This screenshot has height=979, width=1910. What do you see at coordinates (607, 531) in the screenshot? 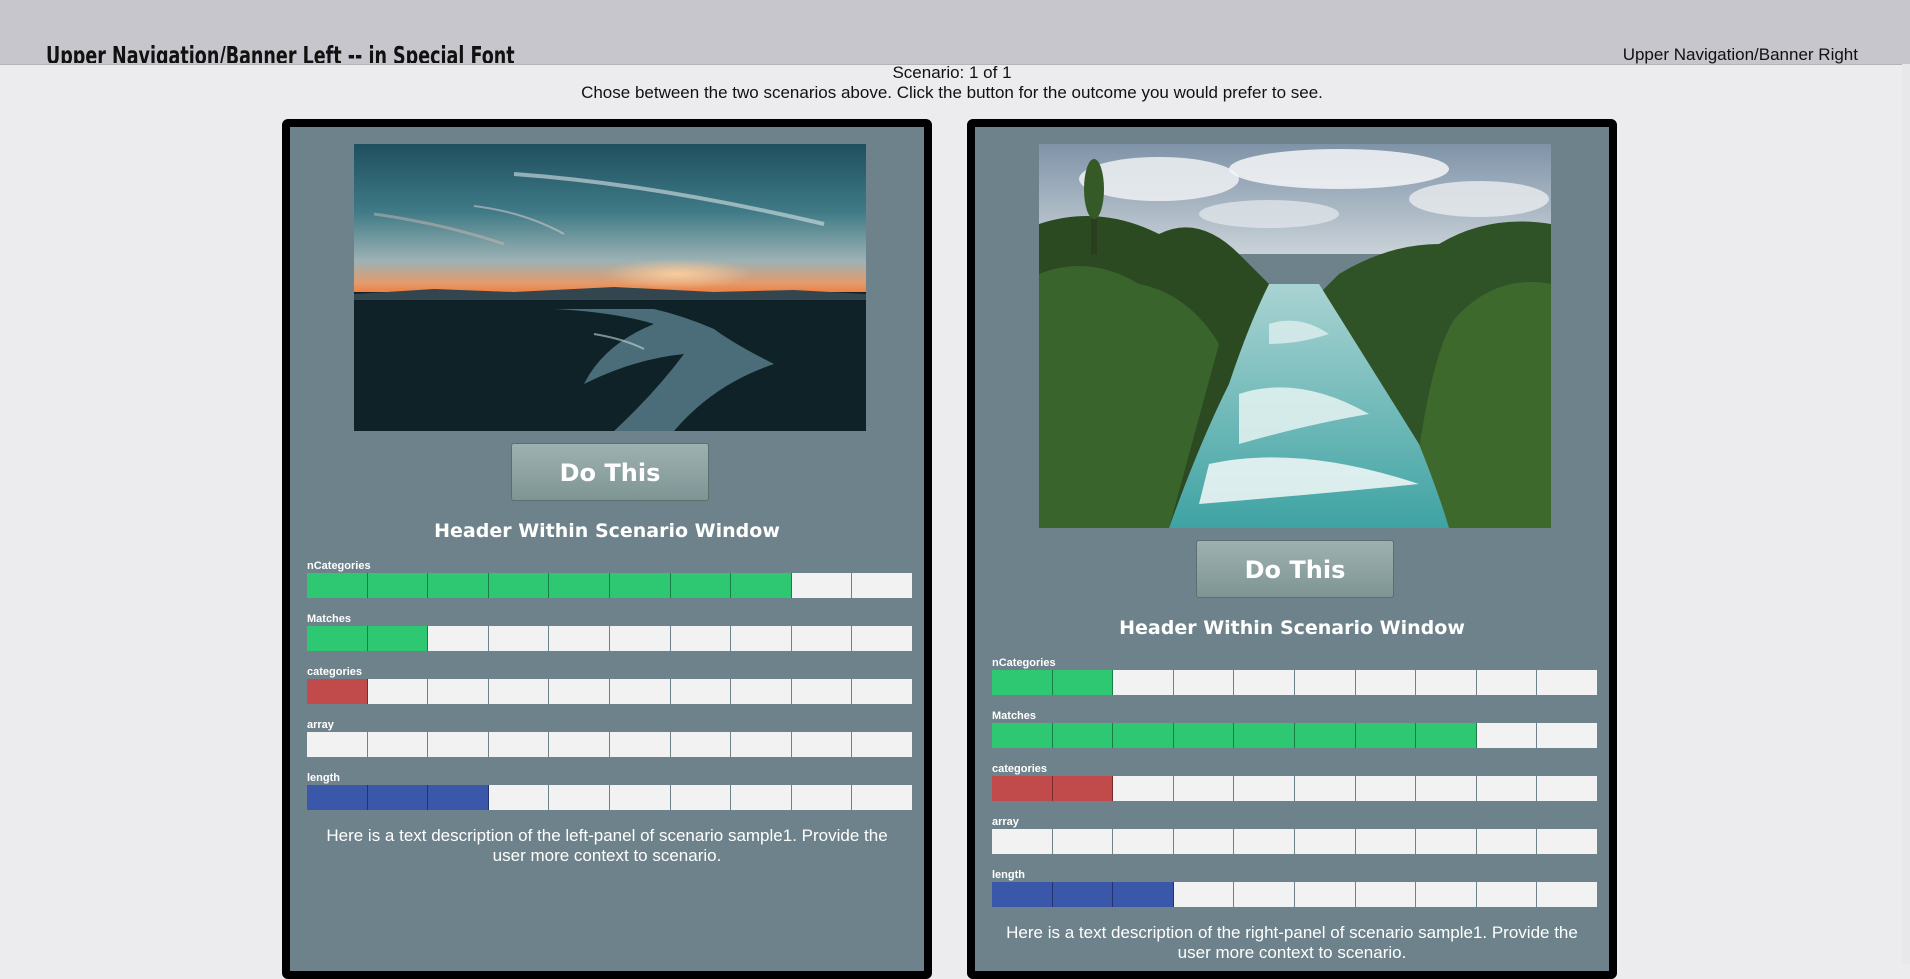
I see `scenario-header-left: Header Within Scenario Window` at bounding box center [607, 531].